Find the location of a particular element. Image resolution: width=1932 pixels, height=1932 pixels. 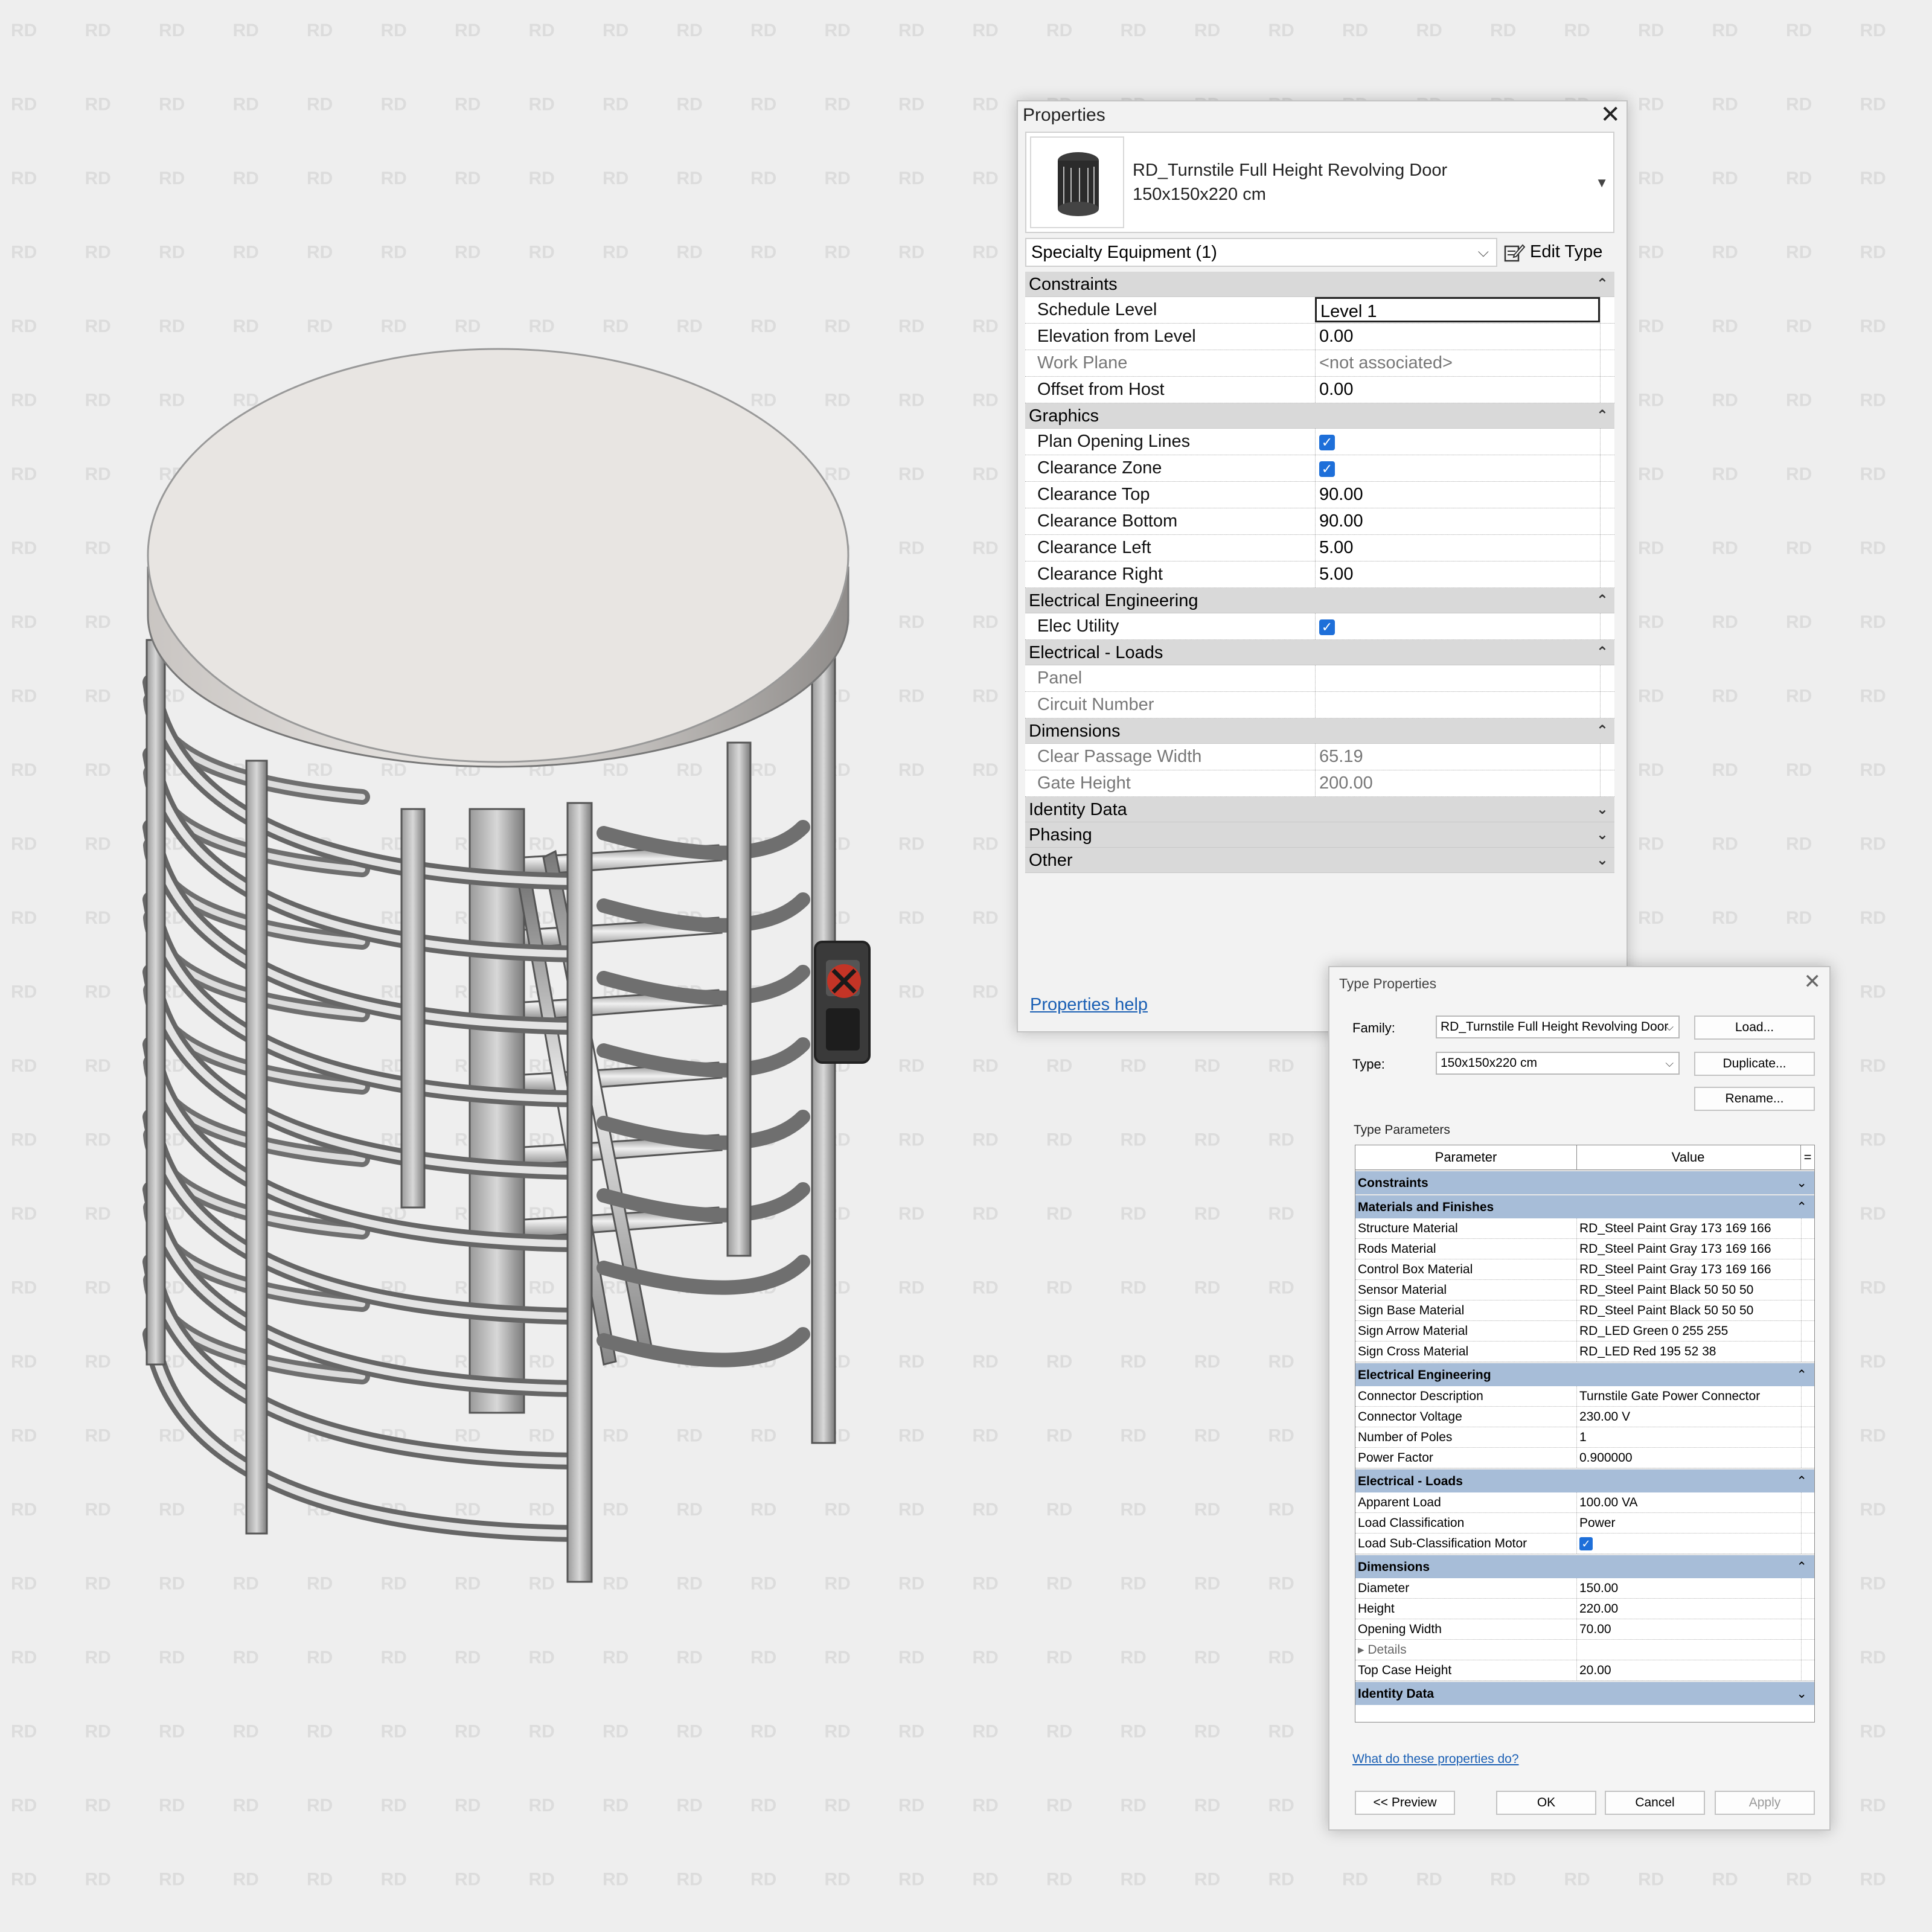

parameter-value: 1 is located at coordinates (1688, 1437).